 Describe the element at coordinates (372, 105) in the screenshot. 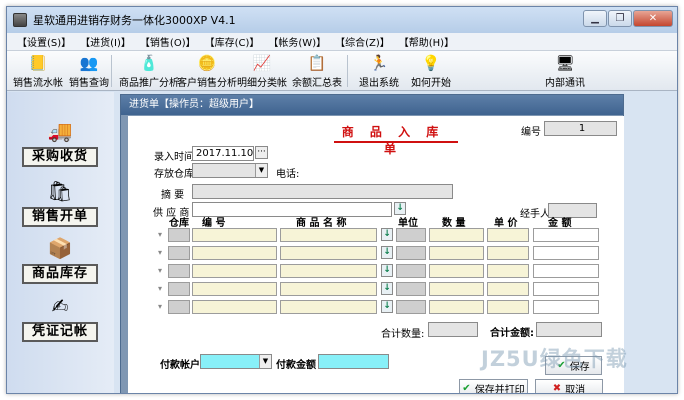

I see `child-window-title: 进货单【操作员：超级用户】` at that location.